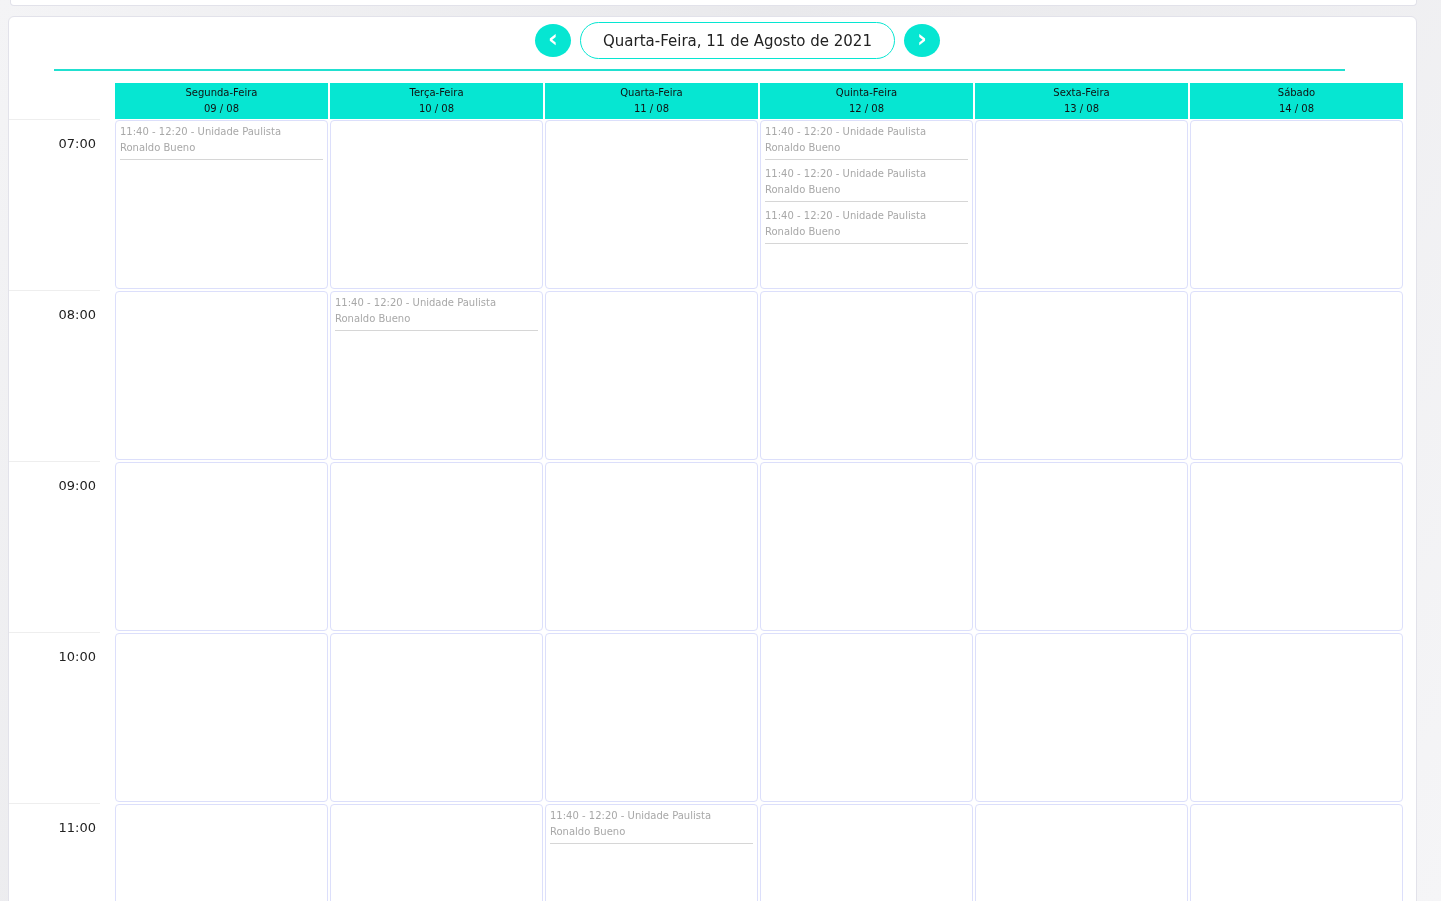 The image size is (1441, 901). Describe the element at coordinates (436, 93) in the screenshot. I see `weekday-label: Terça-Feira` at that location.